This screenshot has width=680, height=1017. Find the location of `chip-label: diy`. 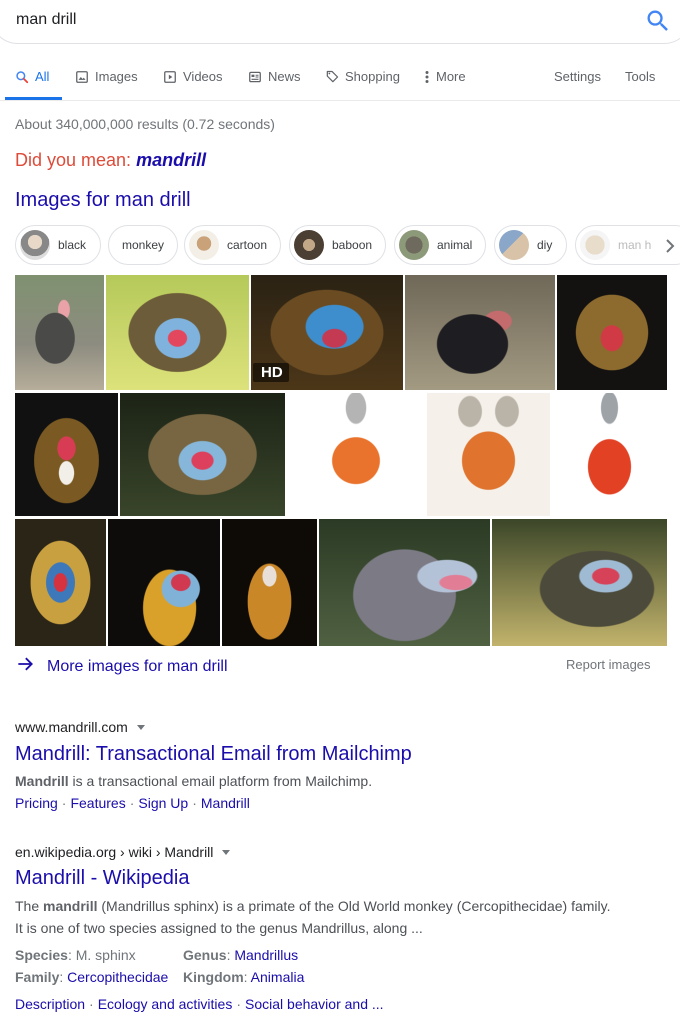

chip-label: diy is located at coordinates (545, 245).